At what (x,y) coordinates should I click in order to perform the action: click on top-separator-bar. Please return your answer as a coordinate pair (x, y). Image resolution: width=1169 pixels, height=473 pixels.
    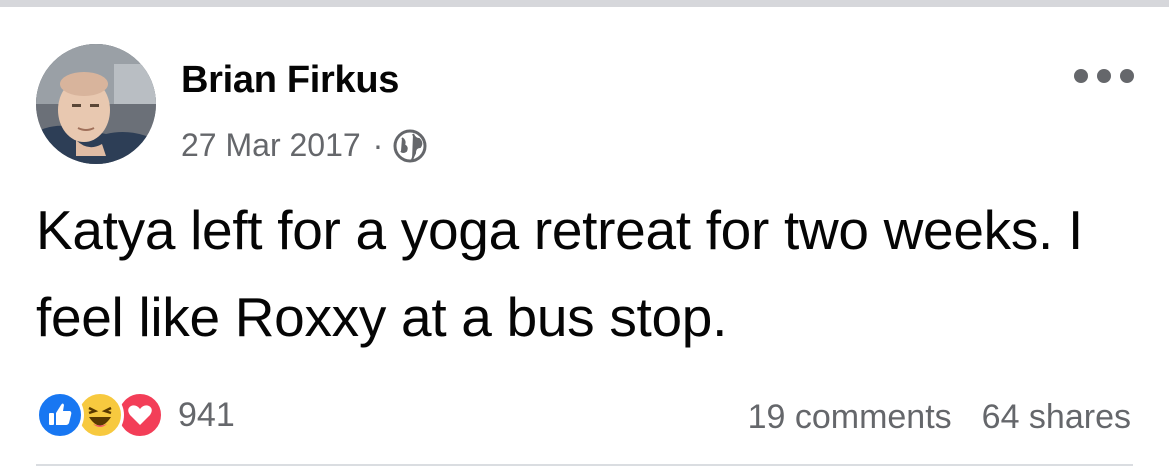
    Looking at the image, I should click on (584, 3).